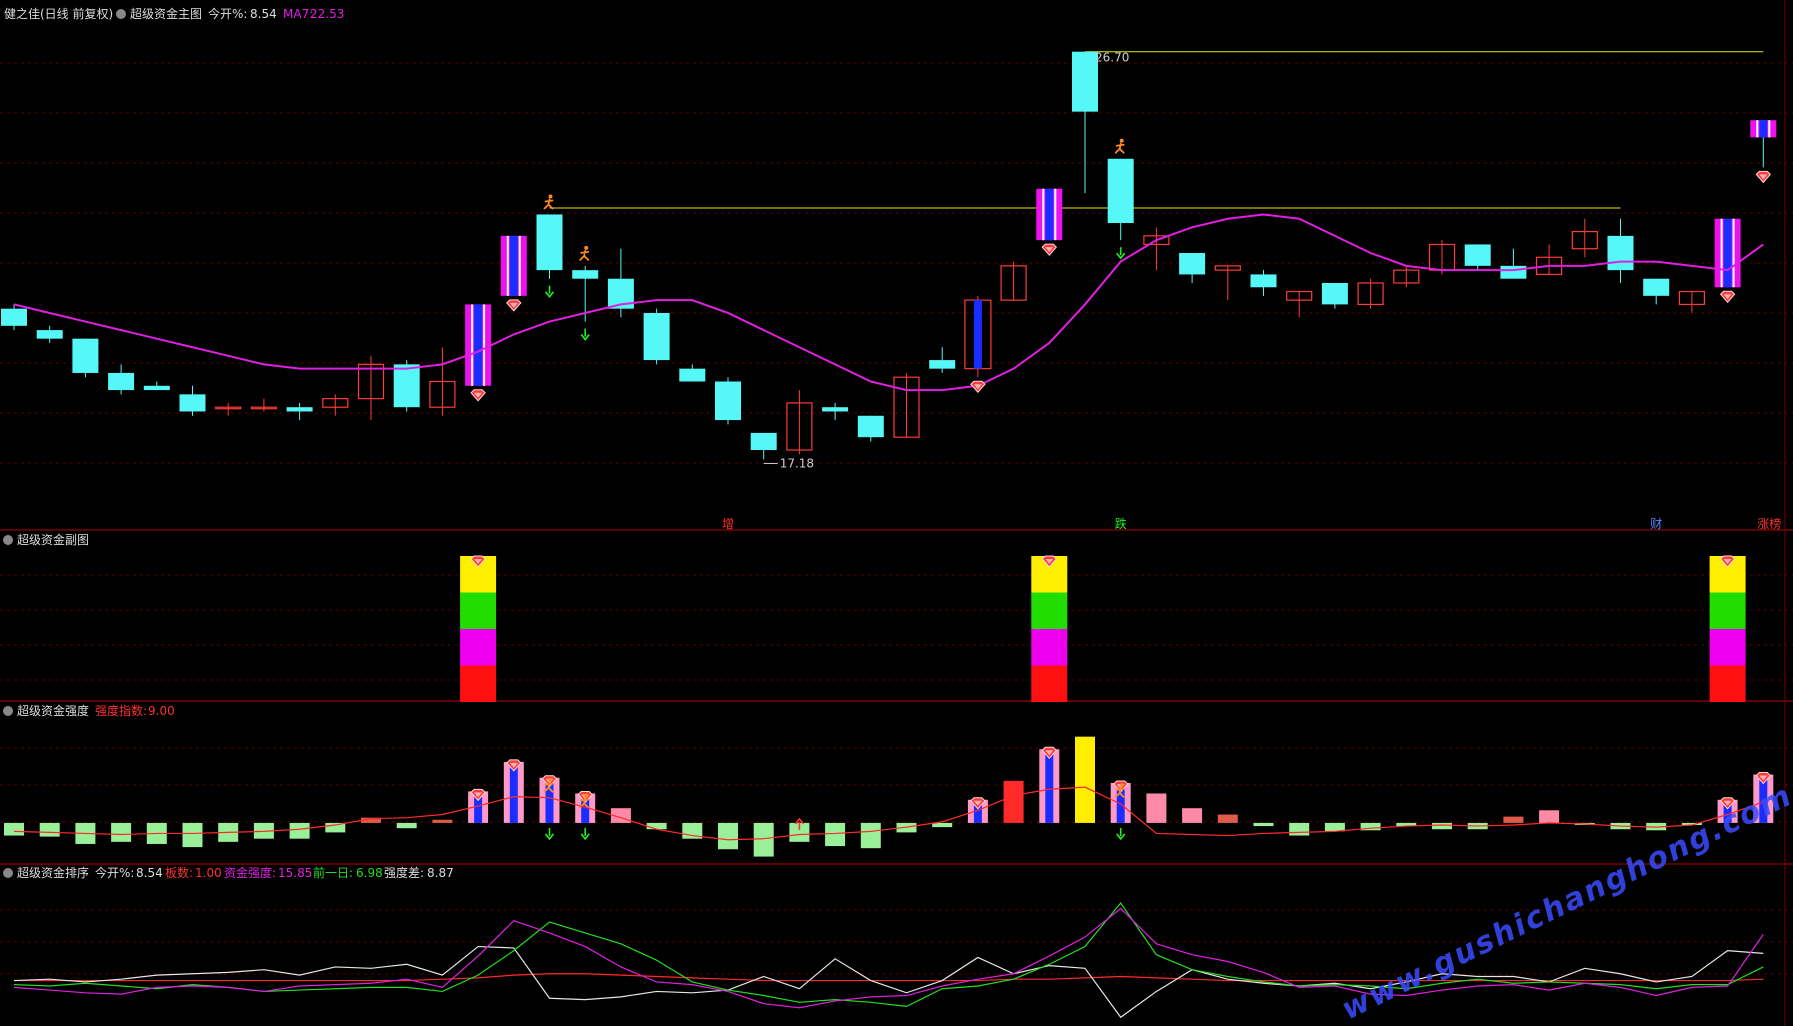 The image size is (1793, 1026). What do you see at coordinates (1769, 523) in the screenshot?
I see `axis-event-label: 涨榜` at bounding box center [1769, 523].